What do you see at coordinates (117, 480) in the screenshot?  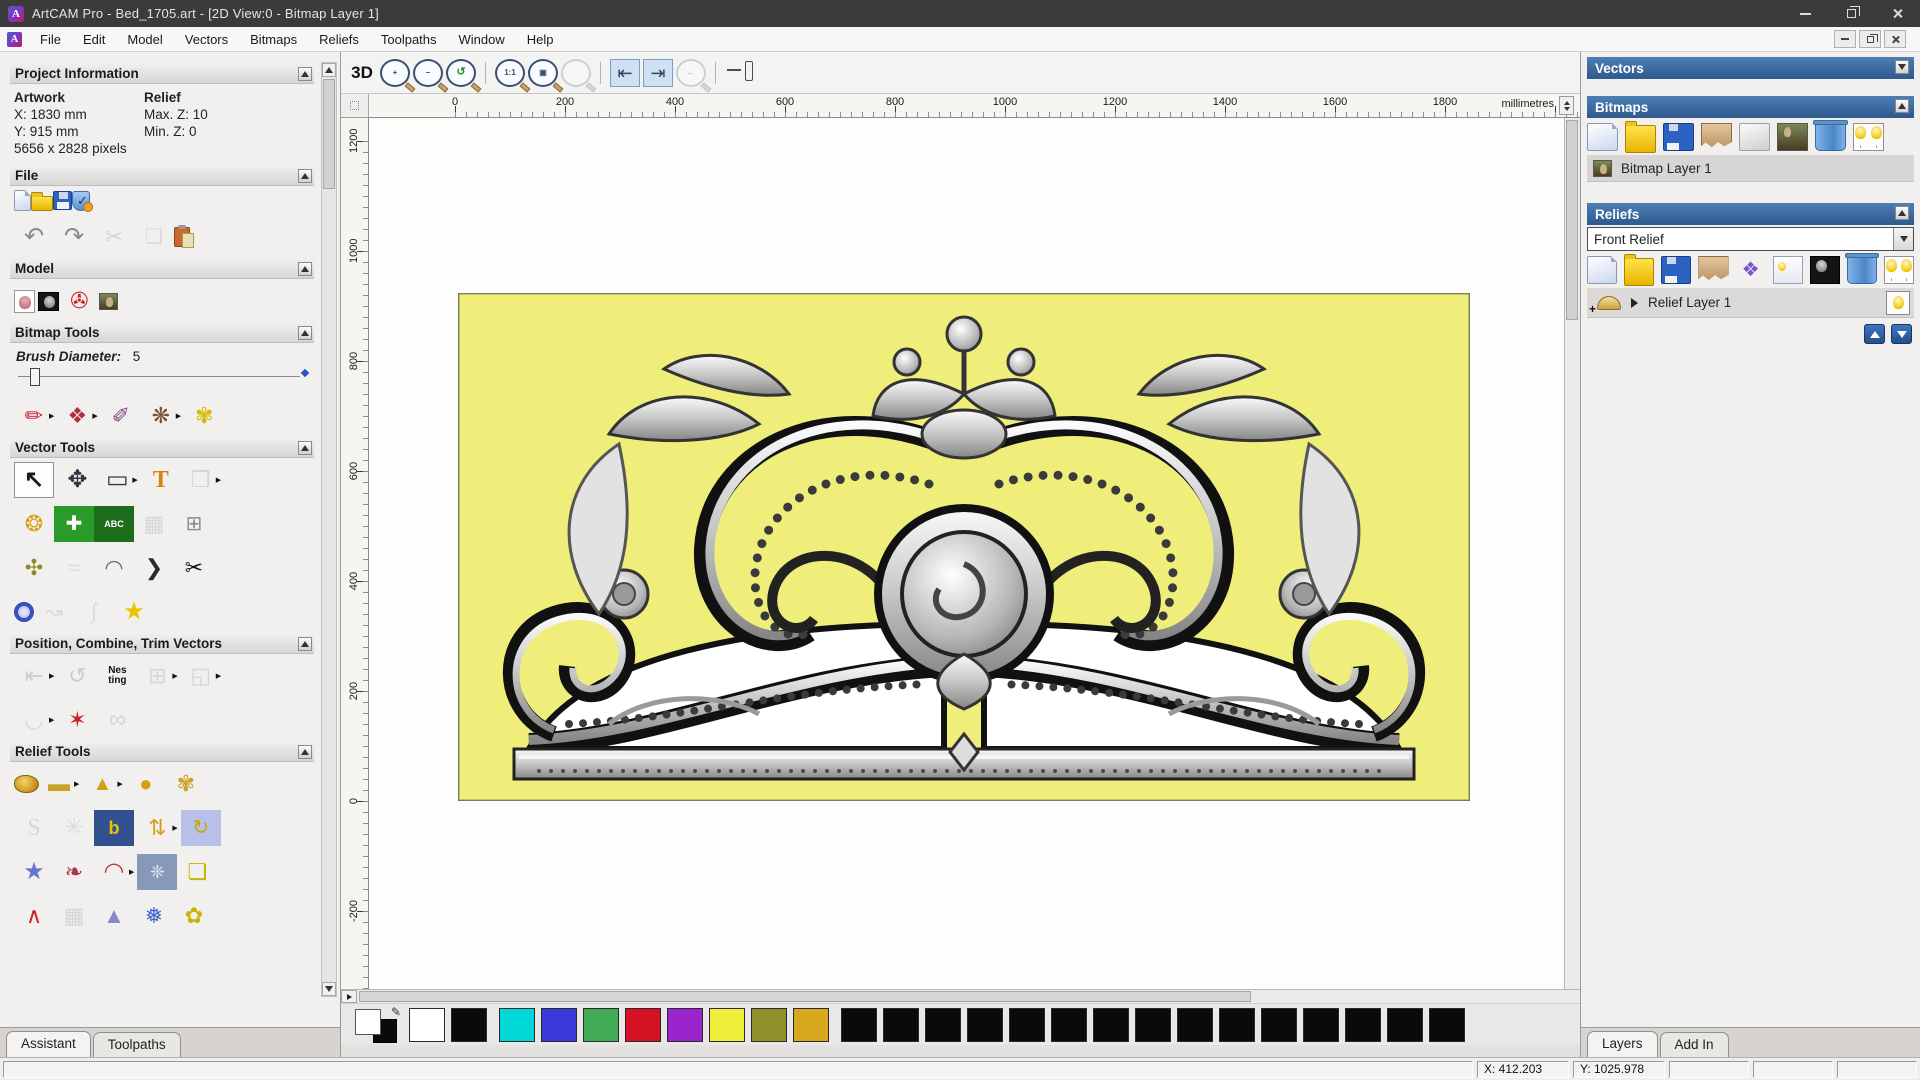 I see `create-rectangle-button: ▭` at bounding box center [117, 480].